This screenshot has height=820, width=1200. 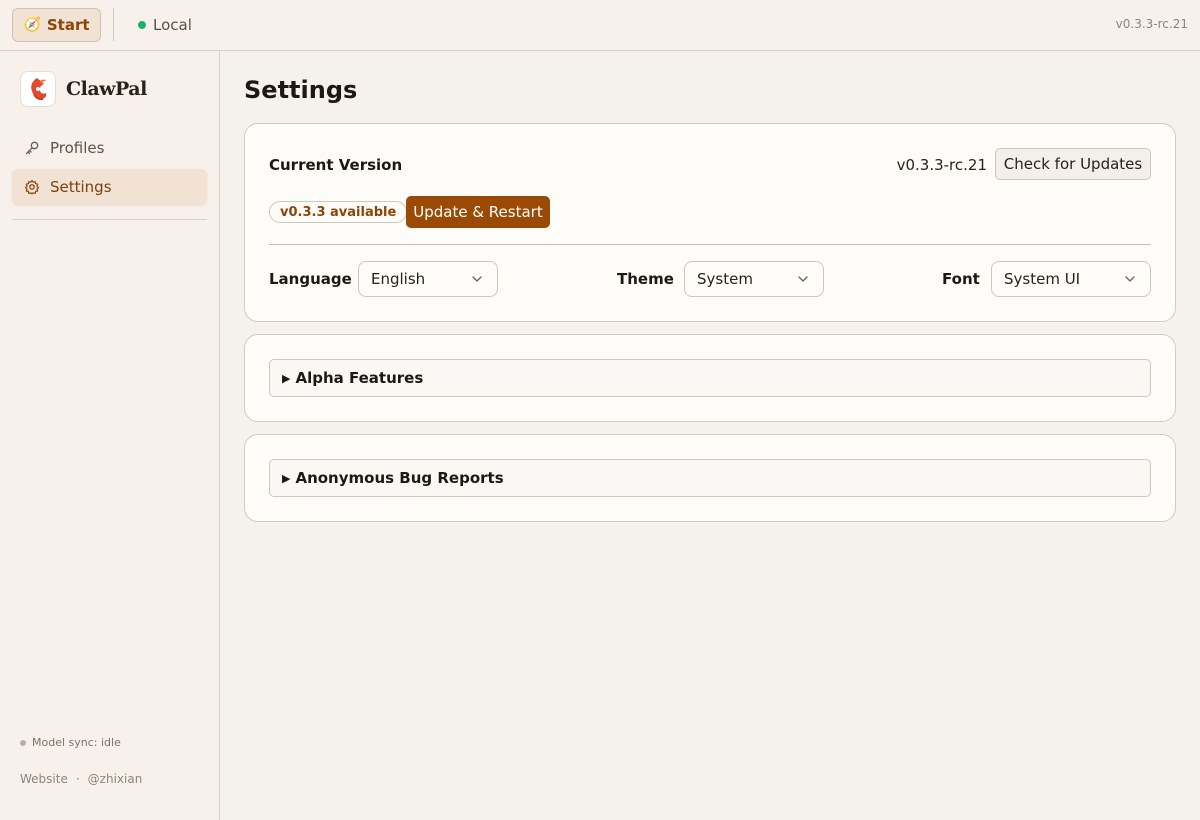 What do you see at coordinates (109, 148) in the screenshot?
I see `sidebar-item-profiles: Profiles` at bounding box center [109, 148].